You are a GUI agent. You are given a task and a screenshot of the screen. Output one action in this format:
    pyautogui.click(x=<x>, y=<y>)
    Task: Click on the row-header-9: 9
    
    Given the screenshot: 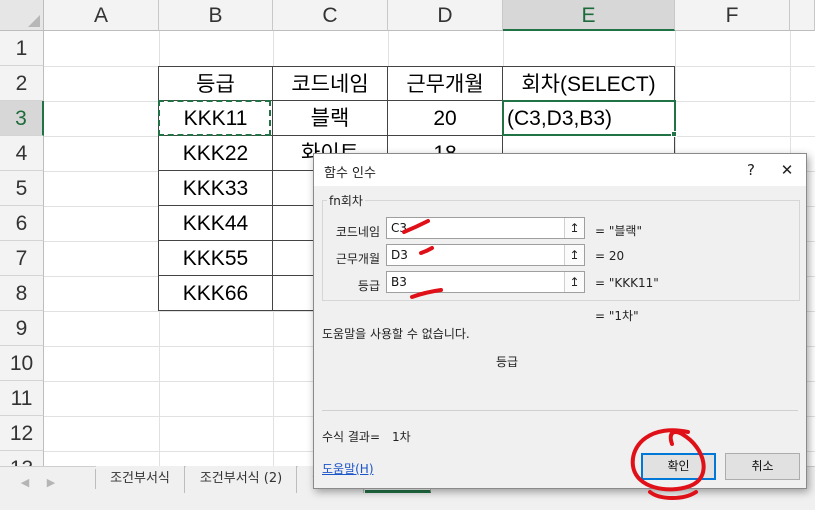 What is the action you would take?
    pyautogui.click(x=22, y=328)
    